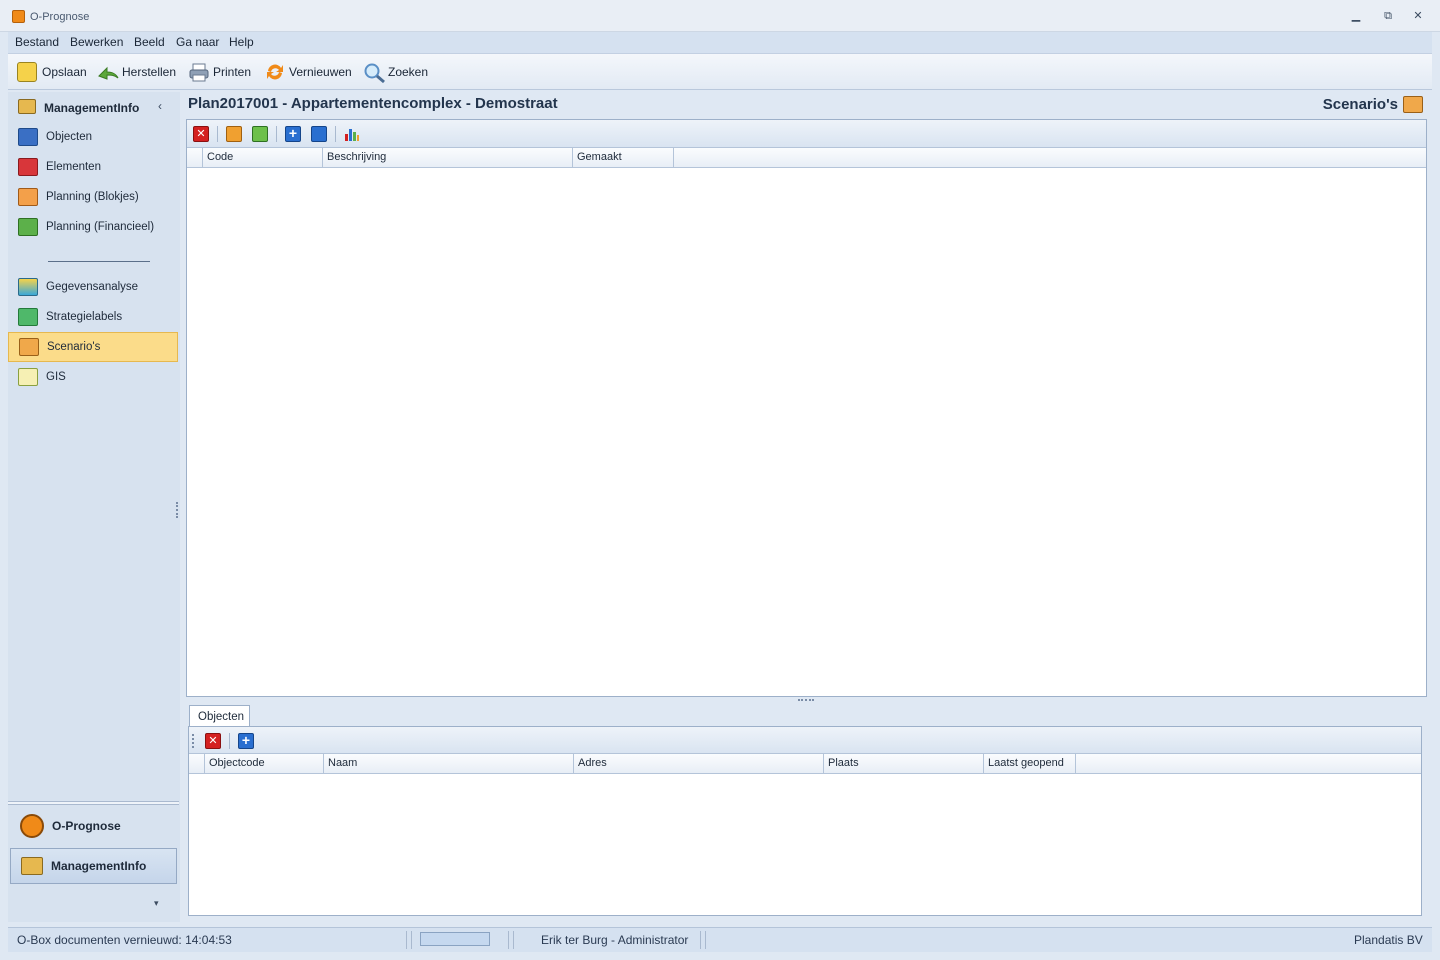 This screenshot has width=1440, height=960. I want to click on column-header-naam: Naam, so click(449, 764).